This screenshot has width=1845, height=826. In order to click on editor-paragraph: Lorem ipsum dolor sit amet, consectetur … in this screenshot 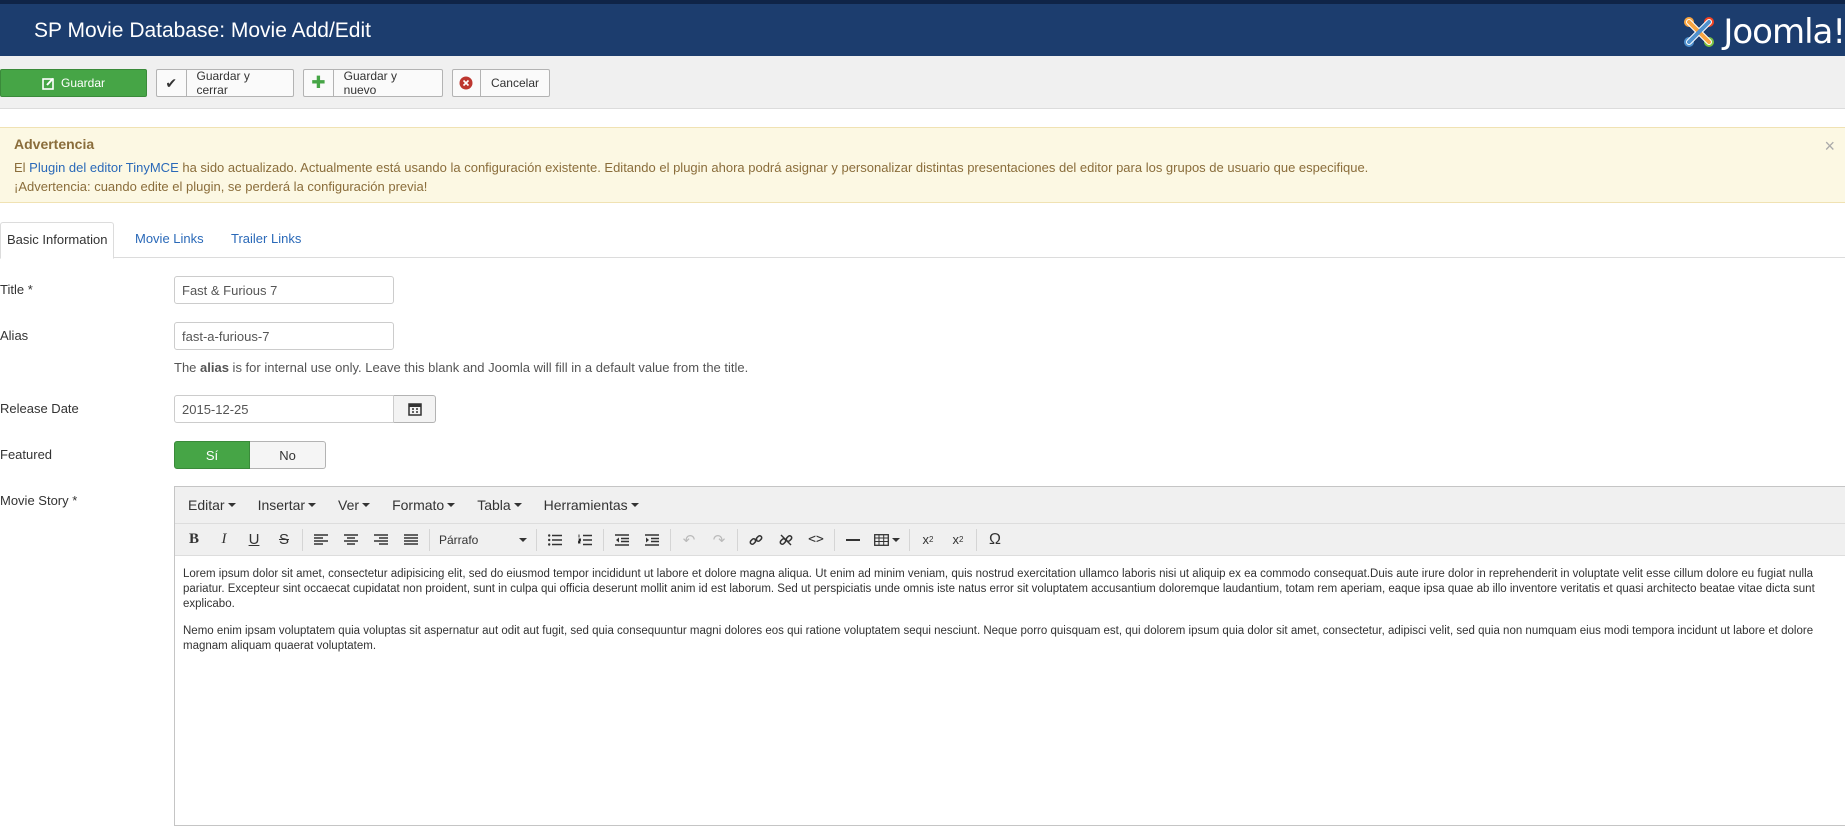, I will do `click(999, 589)`.